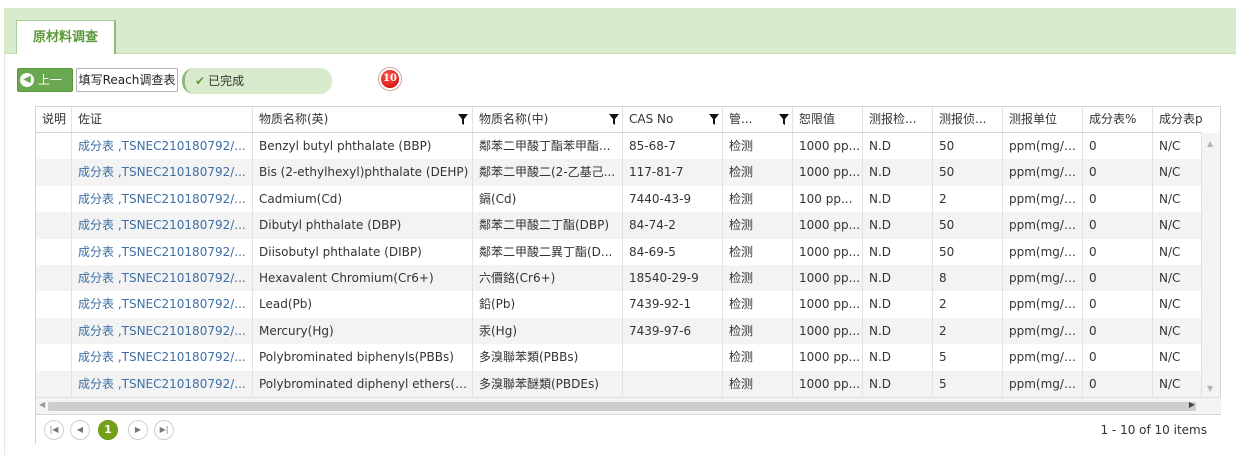 The height and width of the screenshot is (455, 1236). Describe the element at coordinates (127, 80) in the screenshot. I see `fill-reach-survey-button: 填写Reach调查表` at that location.